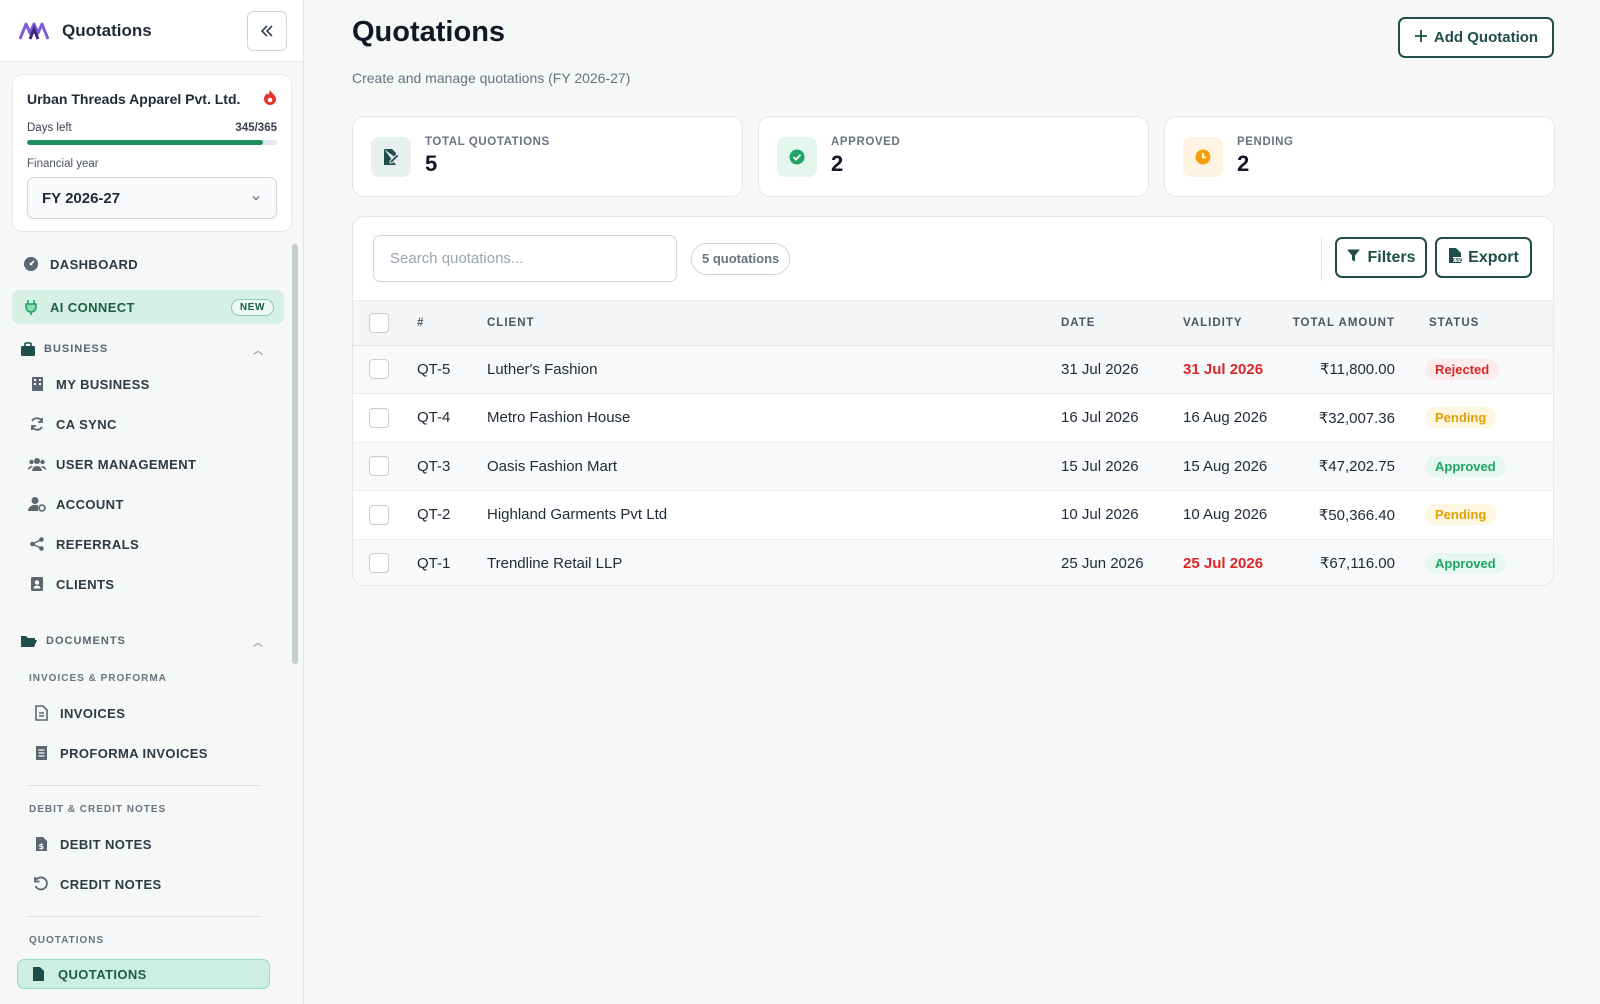 This screenshot has height=1004, width=1600. What do you see at coordinates (1112, 515) in the screenshot?
I see `quotation-date: 10 Jul 2026` at bounding box center [1112, 515].